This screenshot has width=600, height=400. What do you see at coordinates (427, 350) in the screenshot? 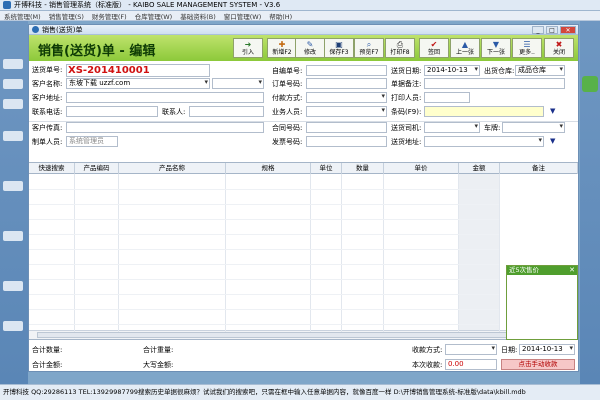
I see `footer-pay-method-label: 收款方式:` at bounding box center [427, 350].